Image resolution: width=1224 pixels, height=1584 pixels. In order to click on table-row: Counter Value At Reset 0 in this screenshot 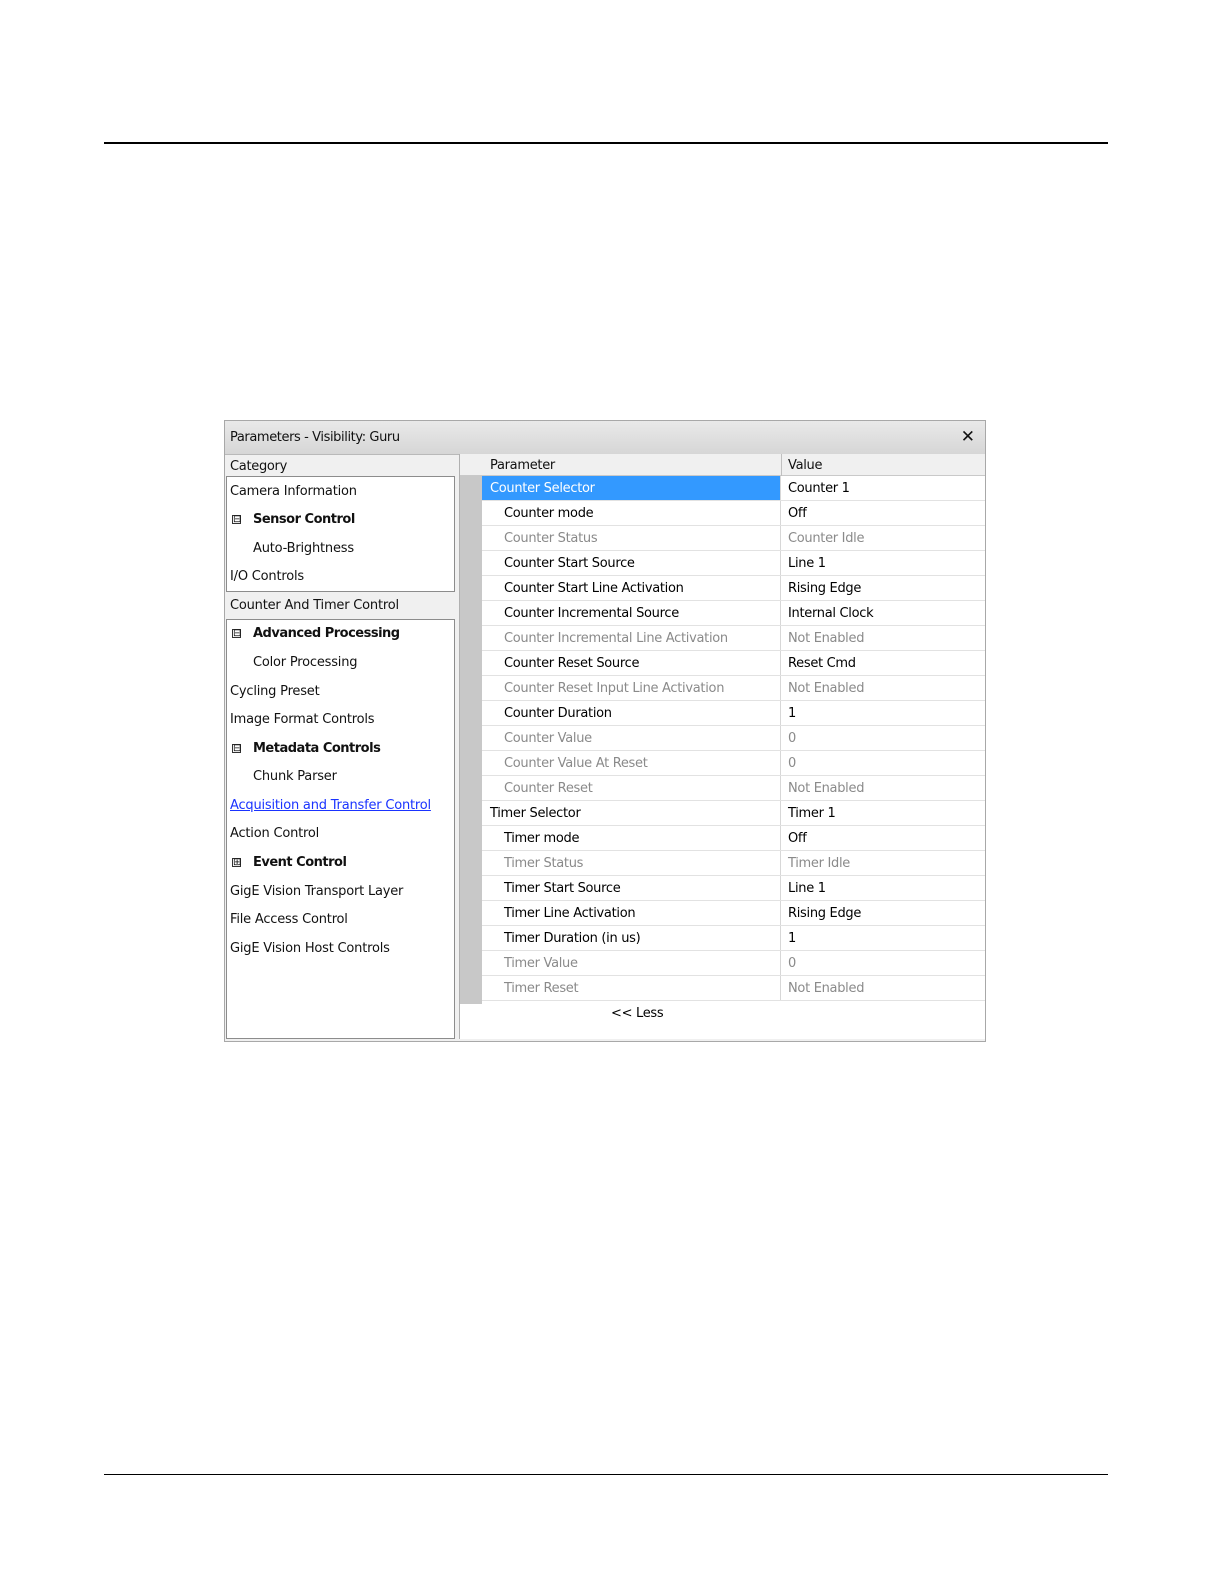, I will do `click(733, 763)`.